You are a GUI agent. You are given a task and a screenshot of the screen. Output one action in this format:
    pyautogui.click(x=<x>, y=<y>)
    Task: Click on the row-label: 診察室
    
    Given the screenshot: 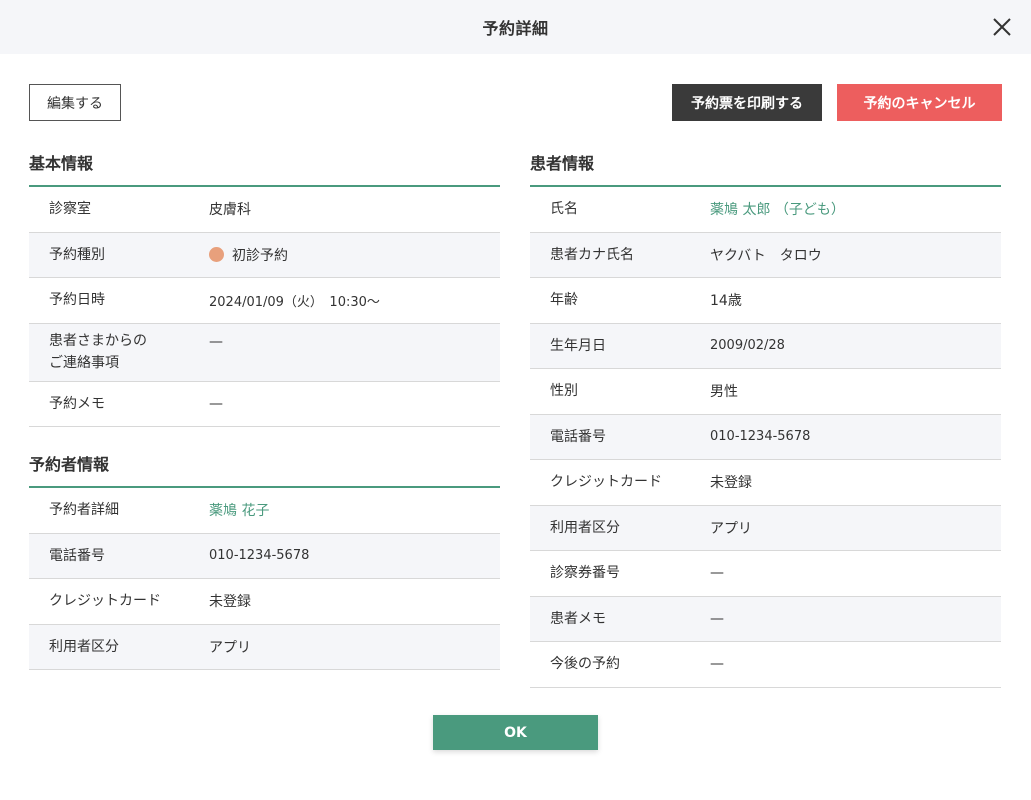 What is the action you would take?
    pyautogui.click(x=70, y=209)
    